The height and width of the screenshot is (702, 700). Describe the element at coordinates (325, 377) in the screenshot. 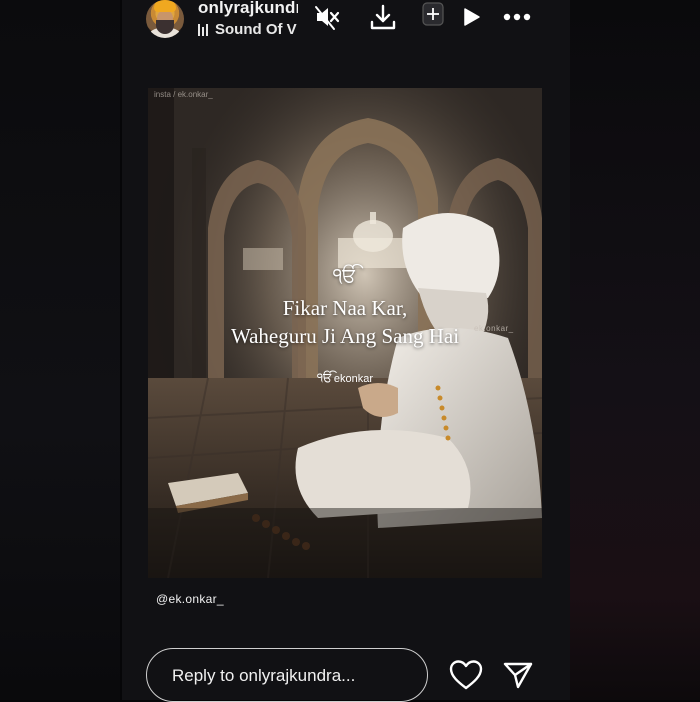

I see `brand-symbol: ੴ` at that location.